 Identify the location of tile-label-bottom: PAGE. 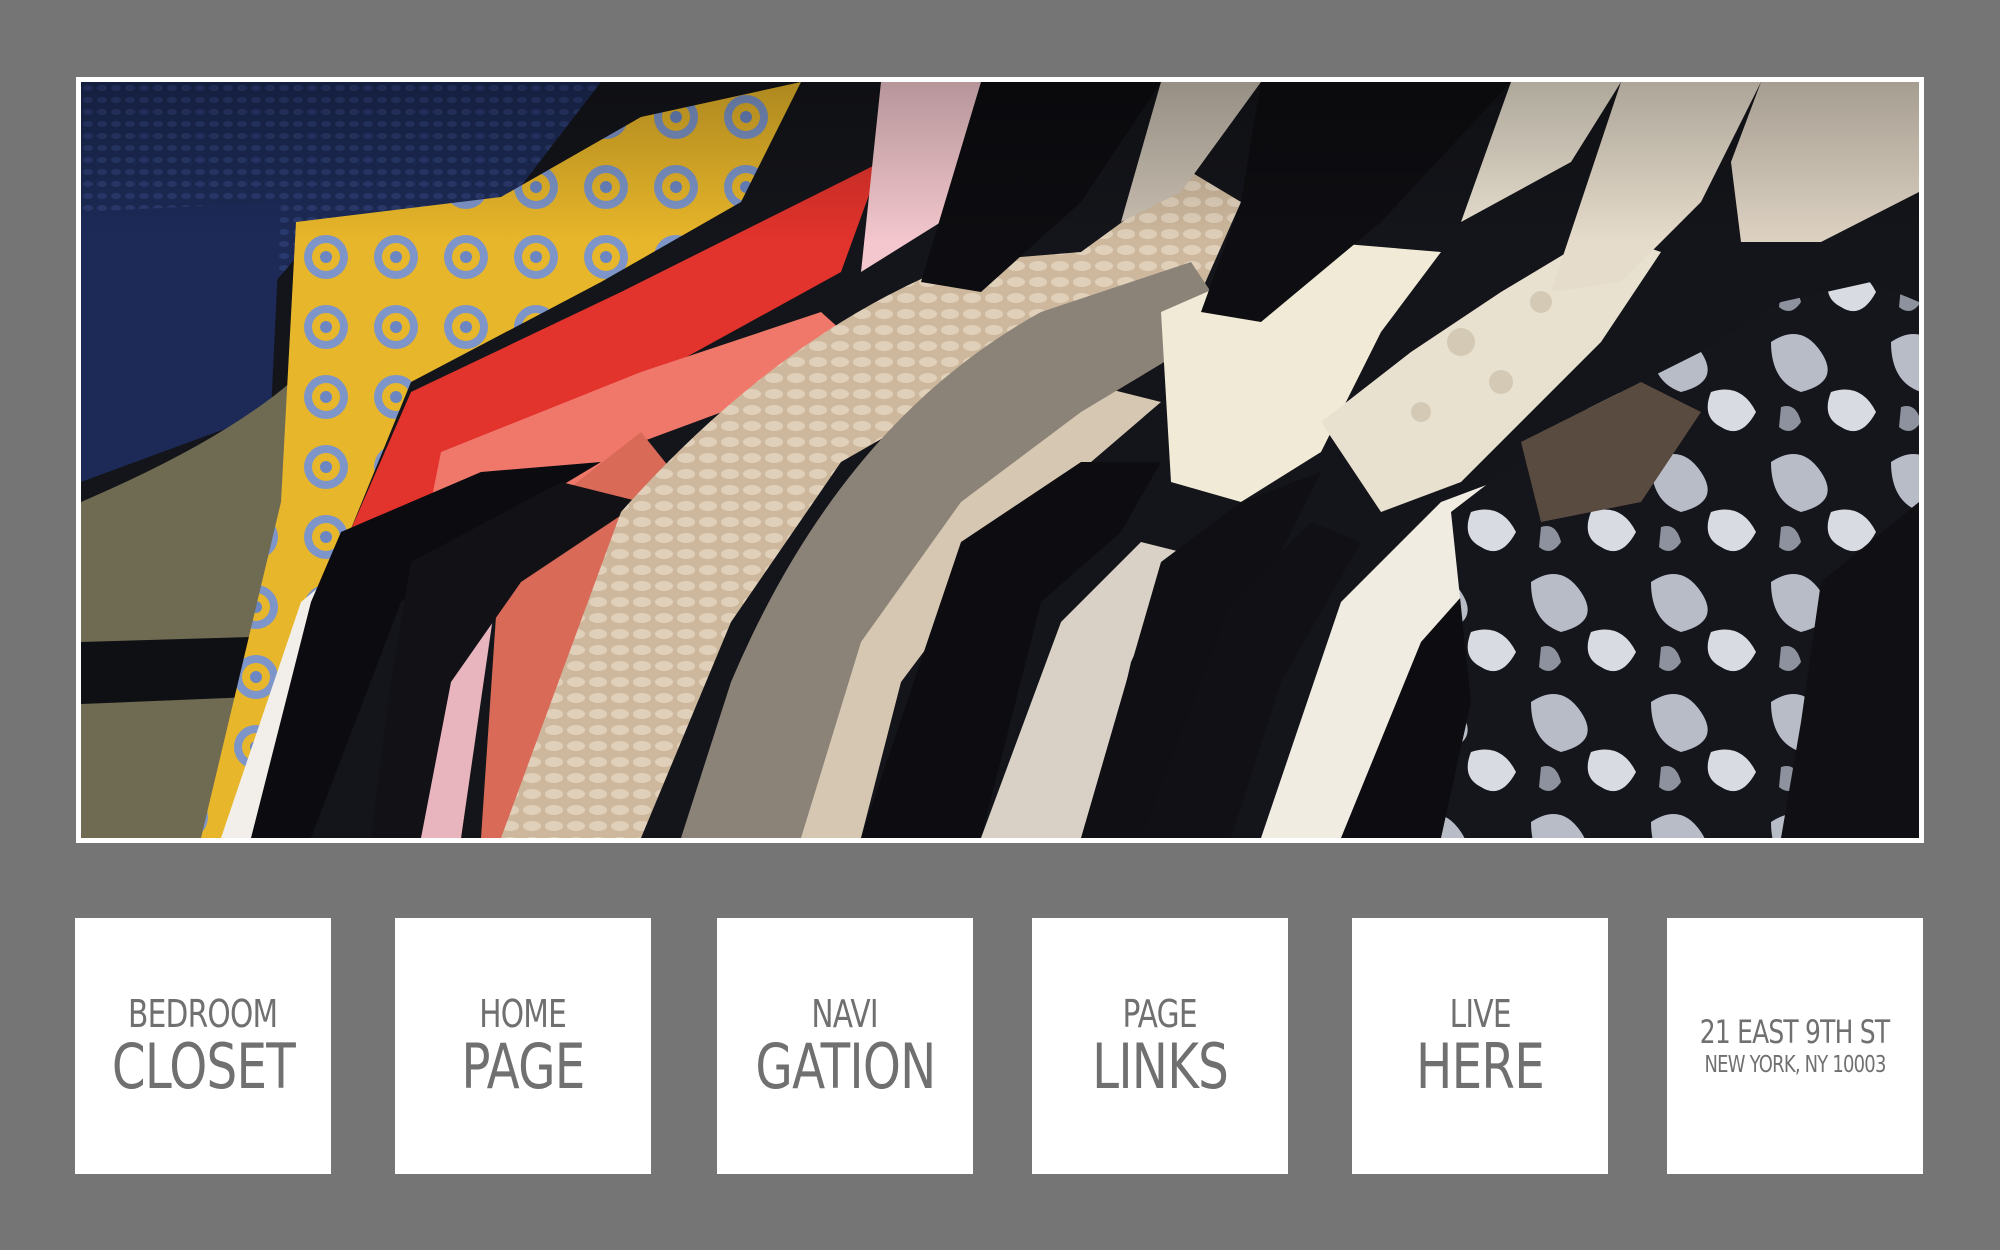
(523, 1066).